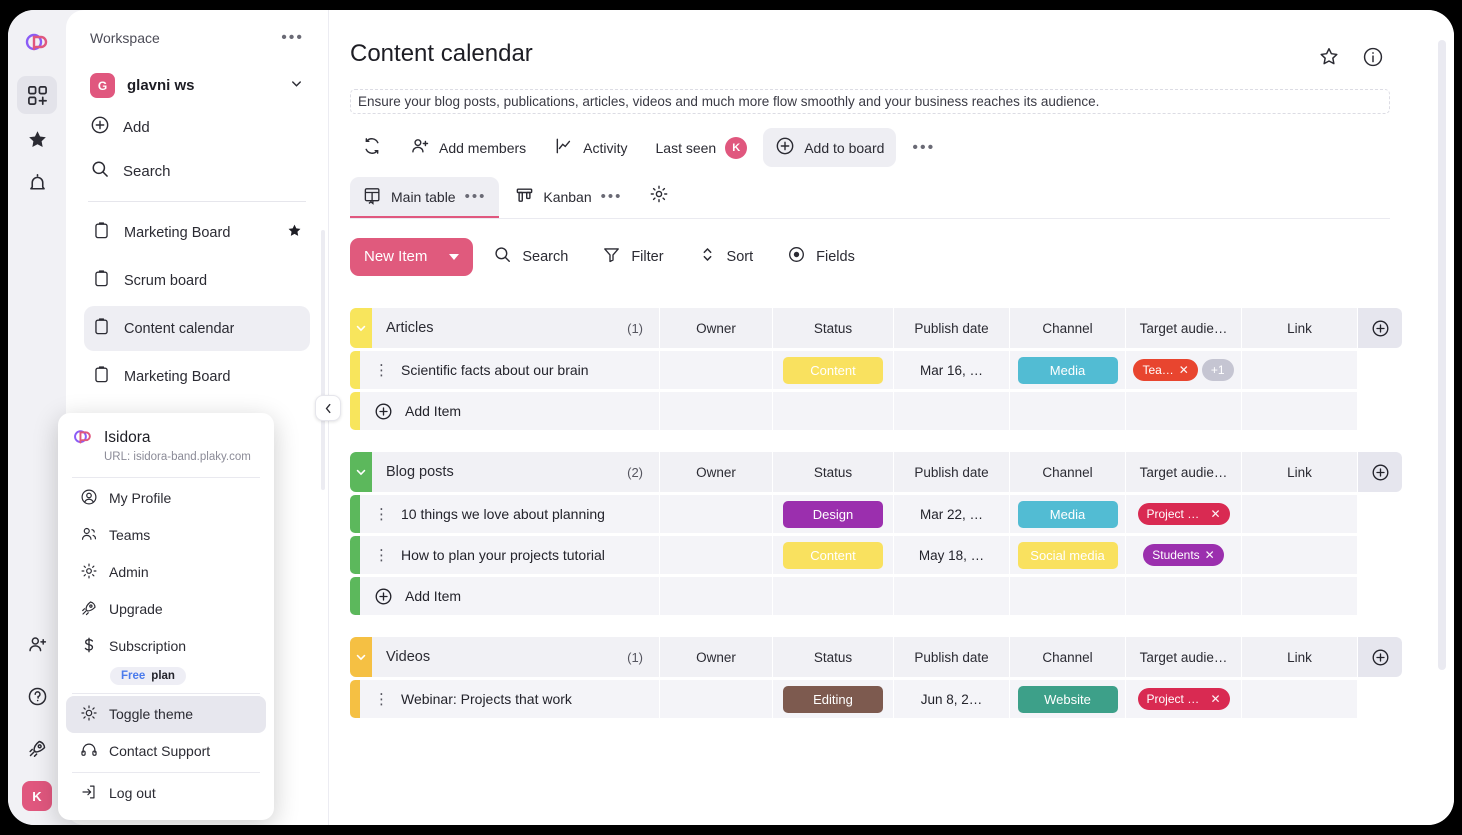  Describe the element at coordinates (702, 148) in the screenshot. I see `last-seen-indicator: Last seen K` at that location.